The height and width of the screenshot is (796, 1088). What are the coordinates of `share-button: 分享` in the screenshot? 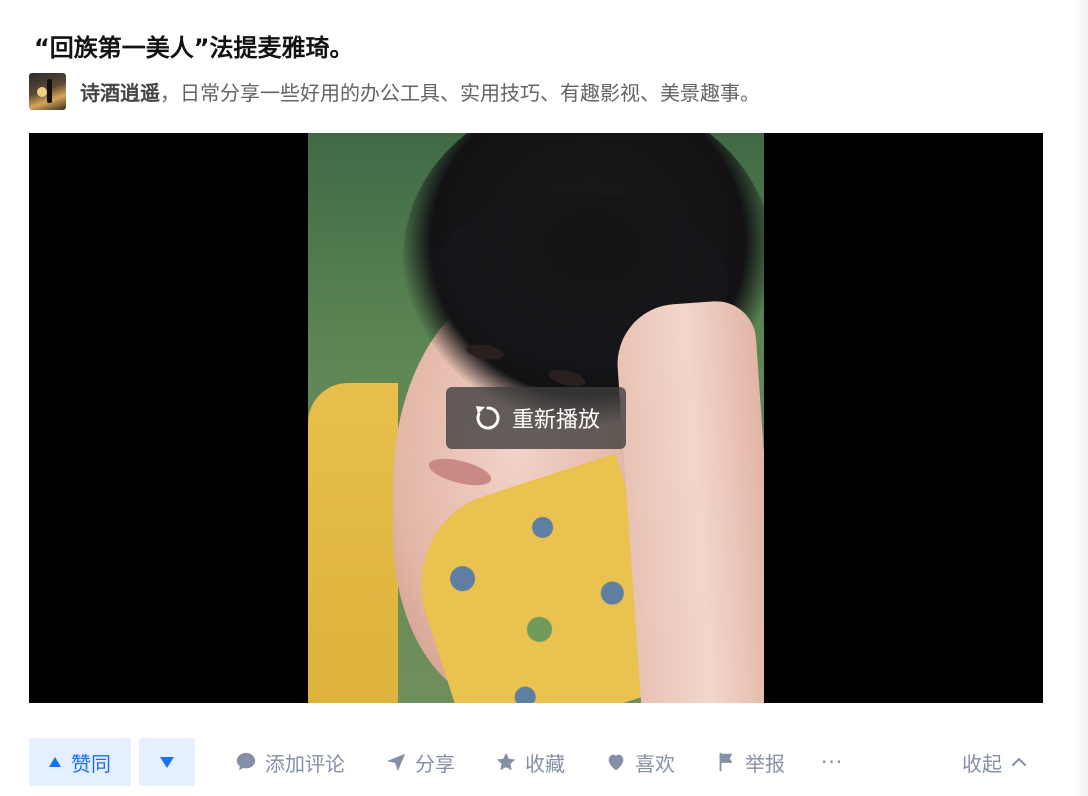 It's located at (420, 762).